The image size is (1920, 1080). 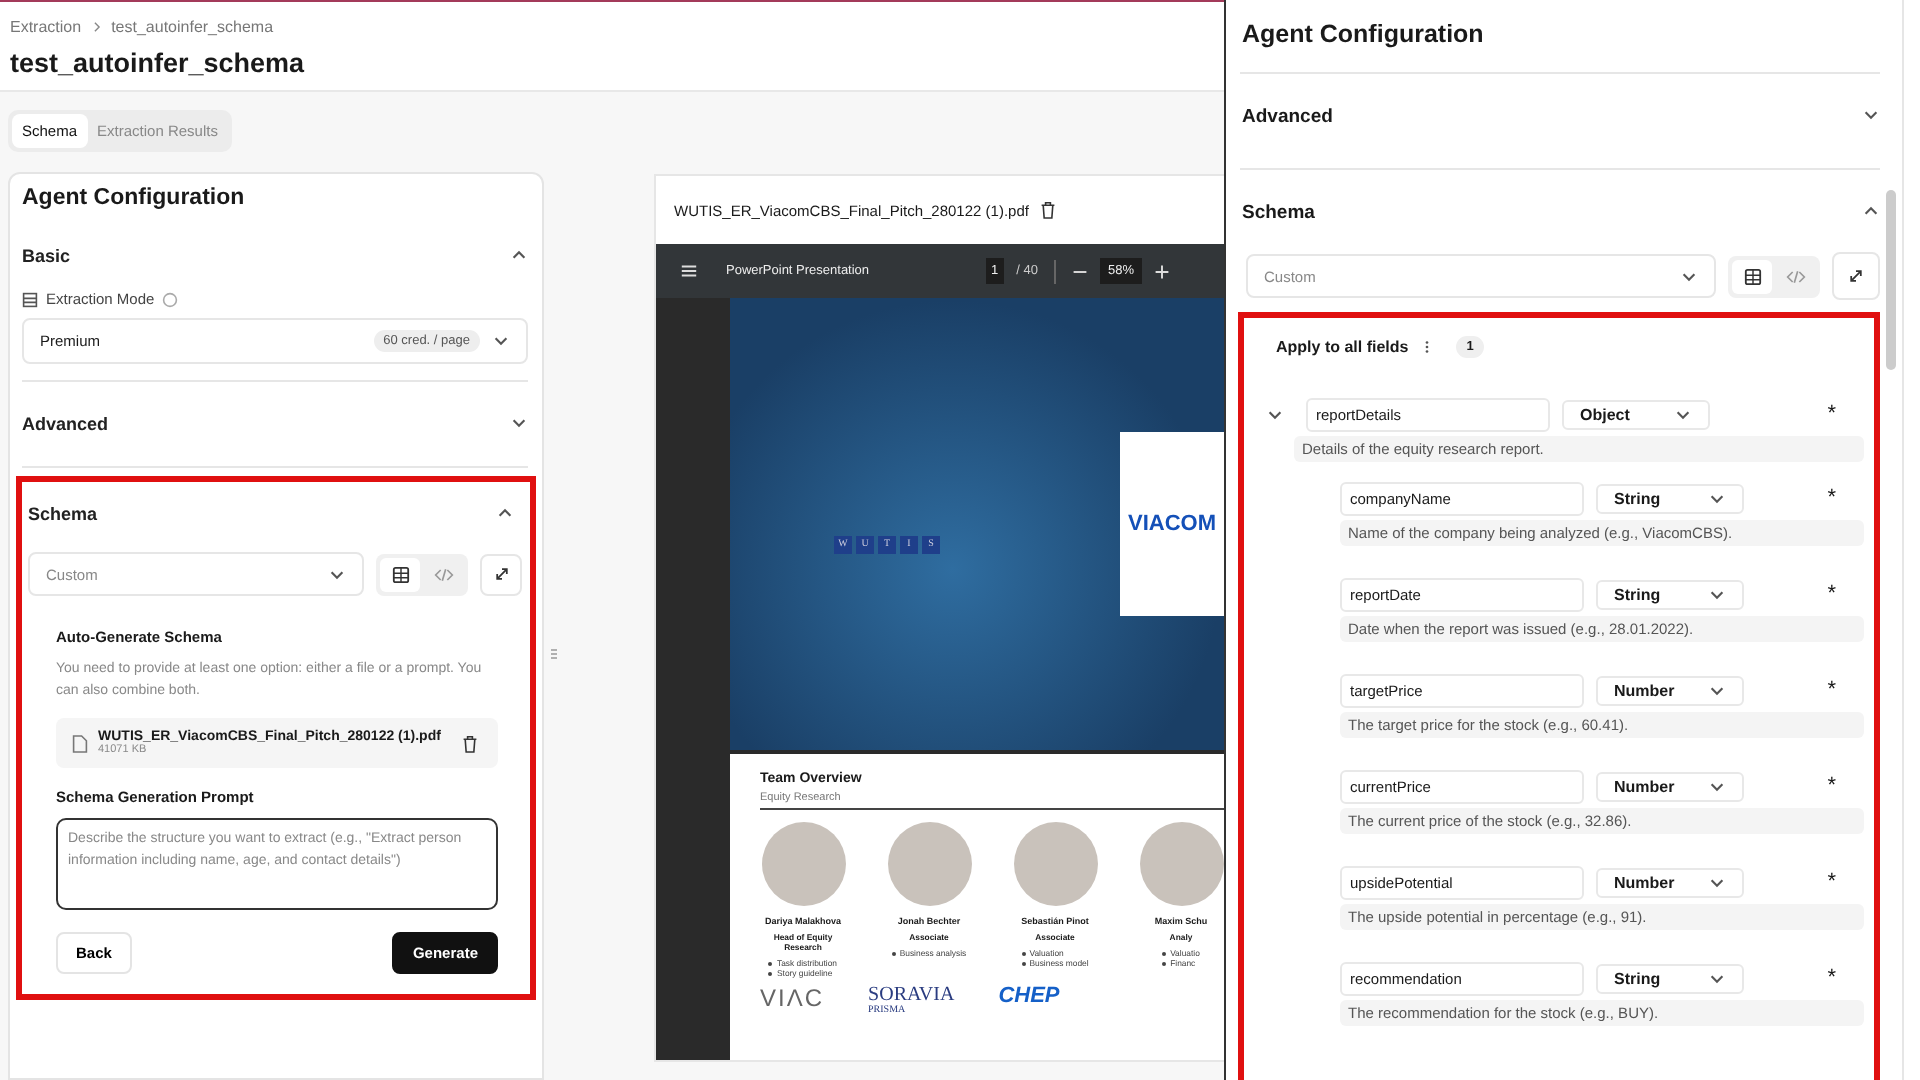 I want to click on chevron-right-icon, so click(x=96, y=27).